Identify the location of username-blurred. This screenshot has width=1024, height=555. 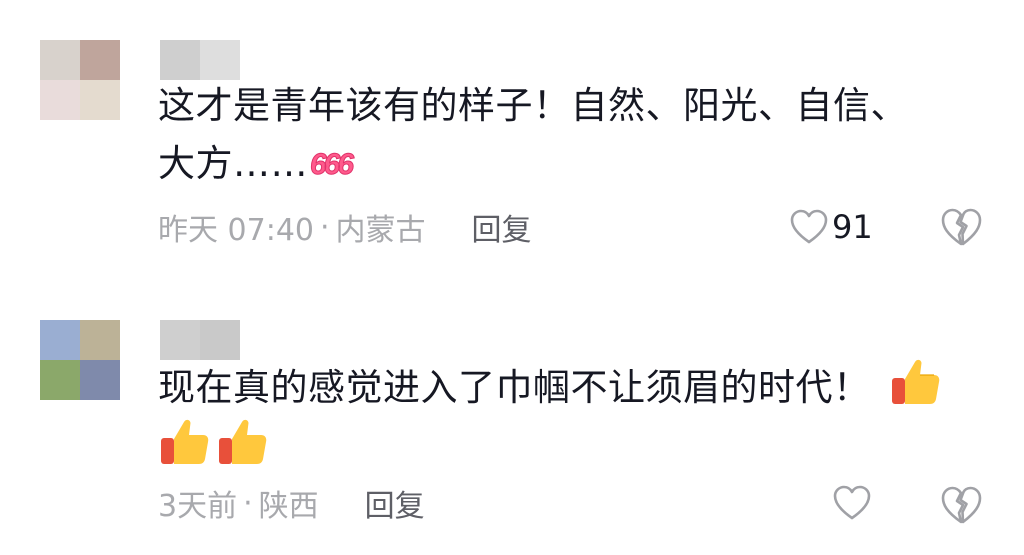
(200, 60).